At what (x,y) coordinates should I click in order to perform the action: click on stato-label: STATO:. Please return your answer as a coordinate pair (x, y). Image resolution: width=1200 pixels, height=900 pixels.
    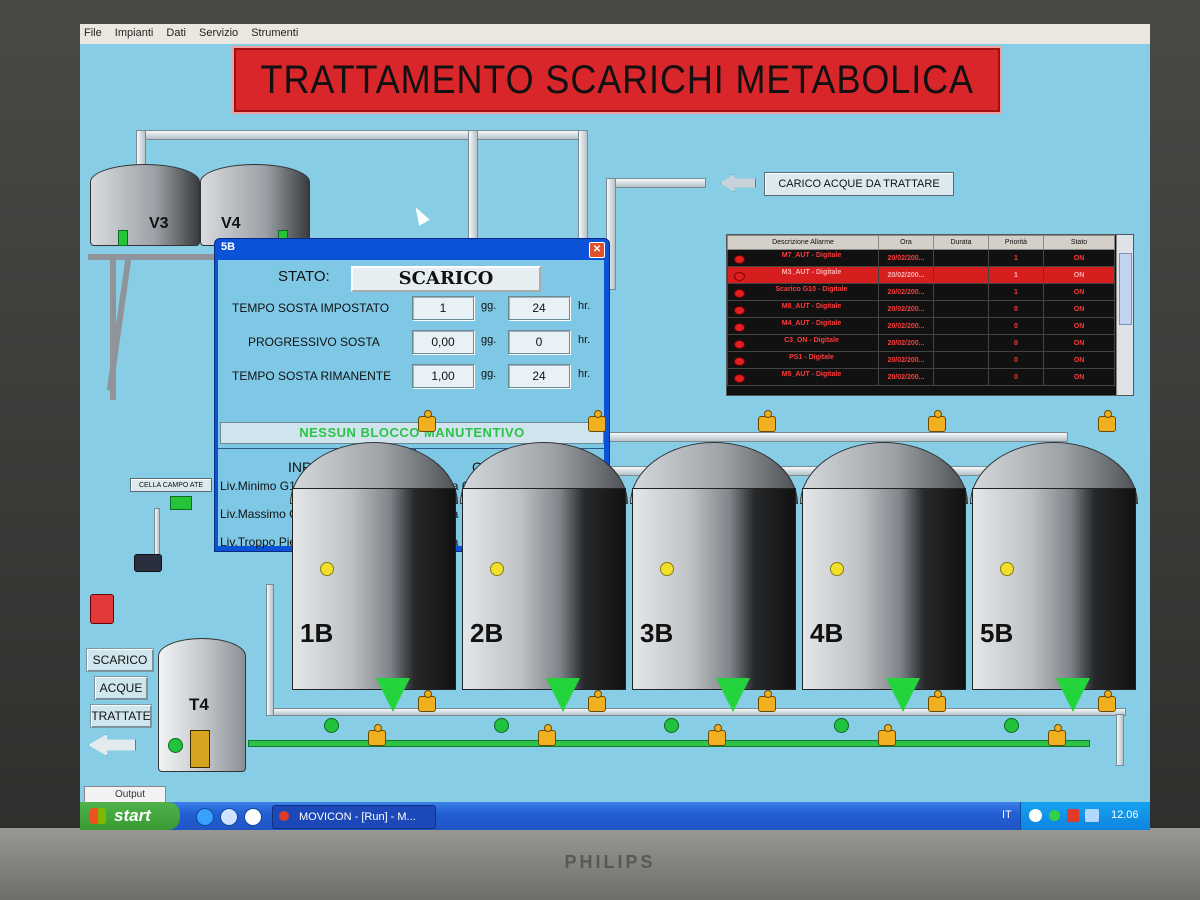
    Looking at the image, I should click on (304, 276).